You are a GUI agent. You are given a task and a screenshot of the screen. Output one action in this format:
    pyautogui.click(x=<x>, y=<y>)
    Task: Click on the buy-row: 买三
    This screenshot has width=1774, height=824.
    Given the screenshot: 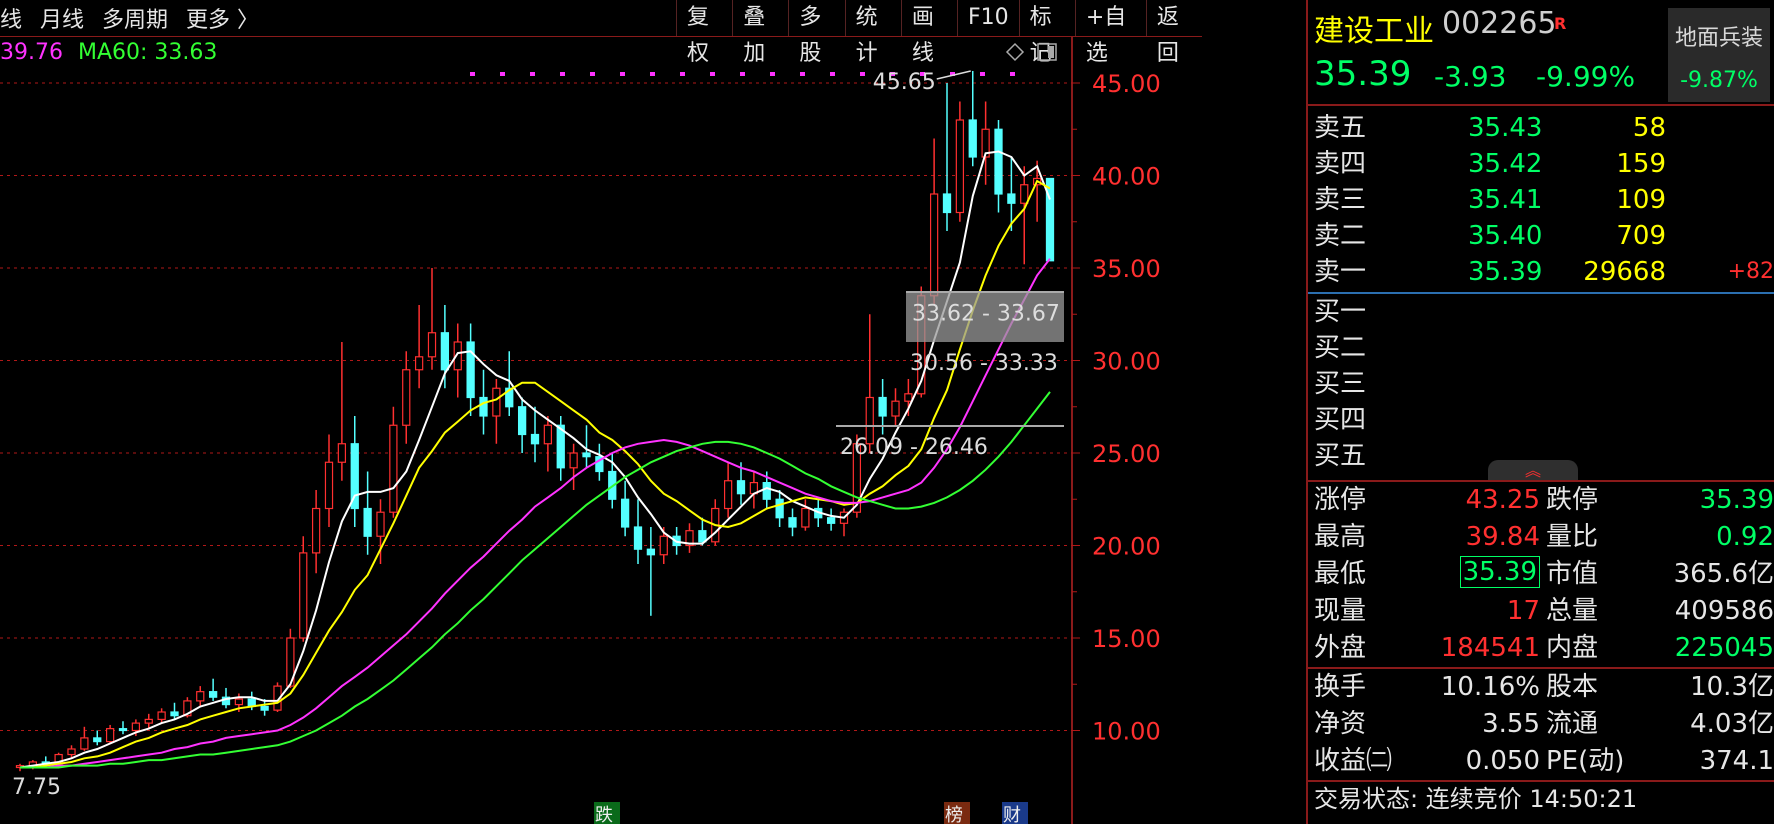 What is the action you would take?
    pyautogui.click(x=1541, y=384)
    